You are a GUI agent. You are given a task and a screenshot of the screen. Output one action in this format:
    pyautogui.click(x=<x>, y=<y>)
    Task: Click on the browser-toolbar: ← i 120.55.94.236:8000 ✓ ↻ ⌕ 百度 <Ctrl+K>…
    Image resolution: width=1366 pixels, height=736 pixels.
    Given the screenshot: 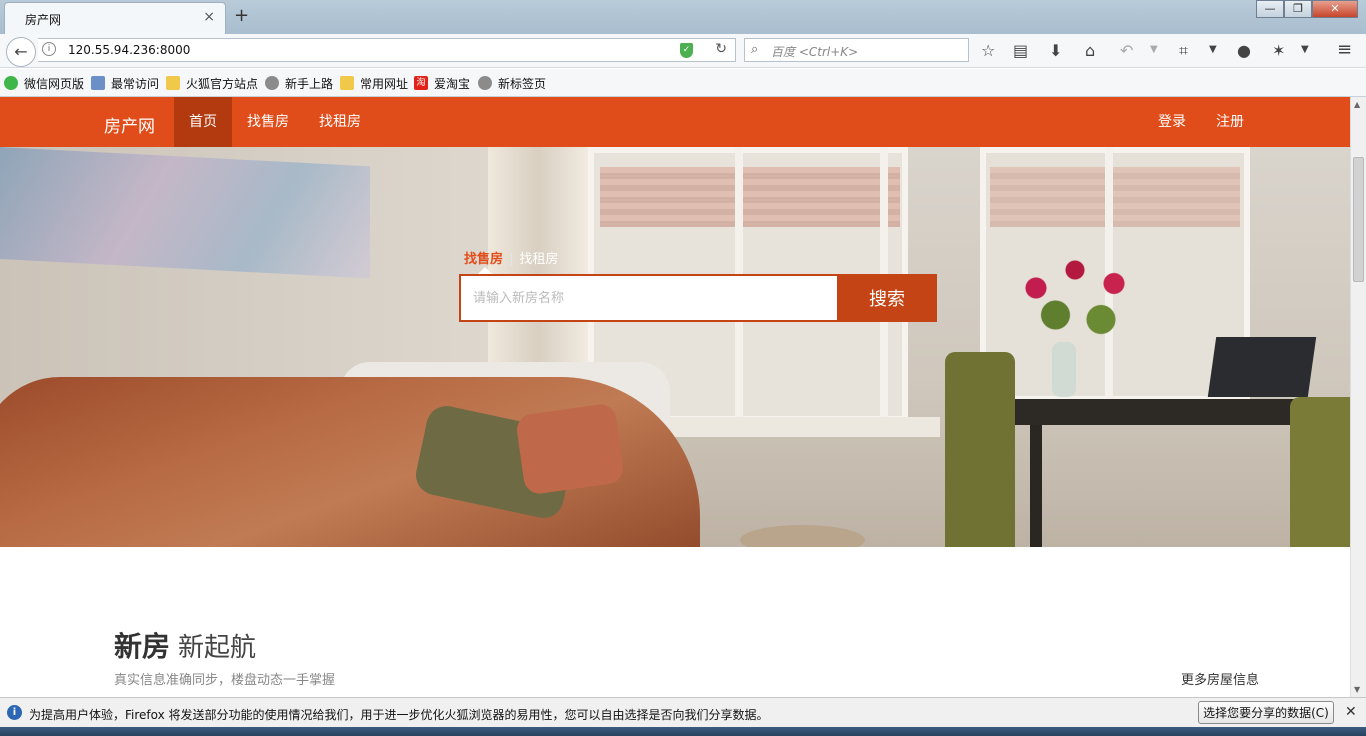 What is the action you would take?
    pyautogui.click(x=683, y=51)
    